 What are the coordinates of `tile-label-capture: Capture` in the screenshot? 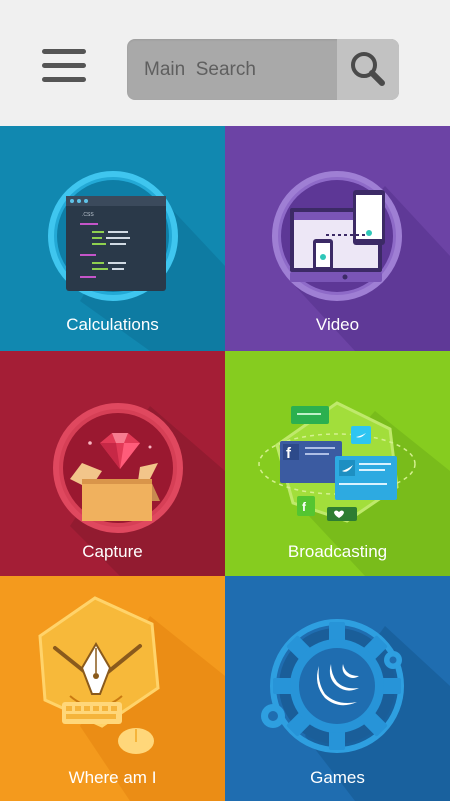 It's located at (112, 551).